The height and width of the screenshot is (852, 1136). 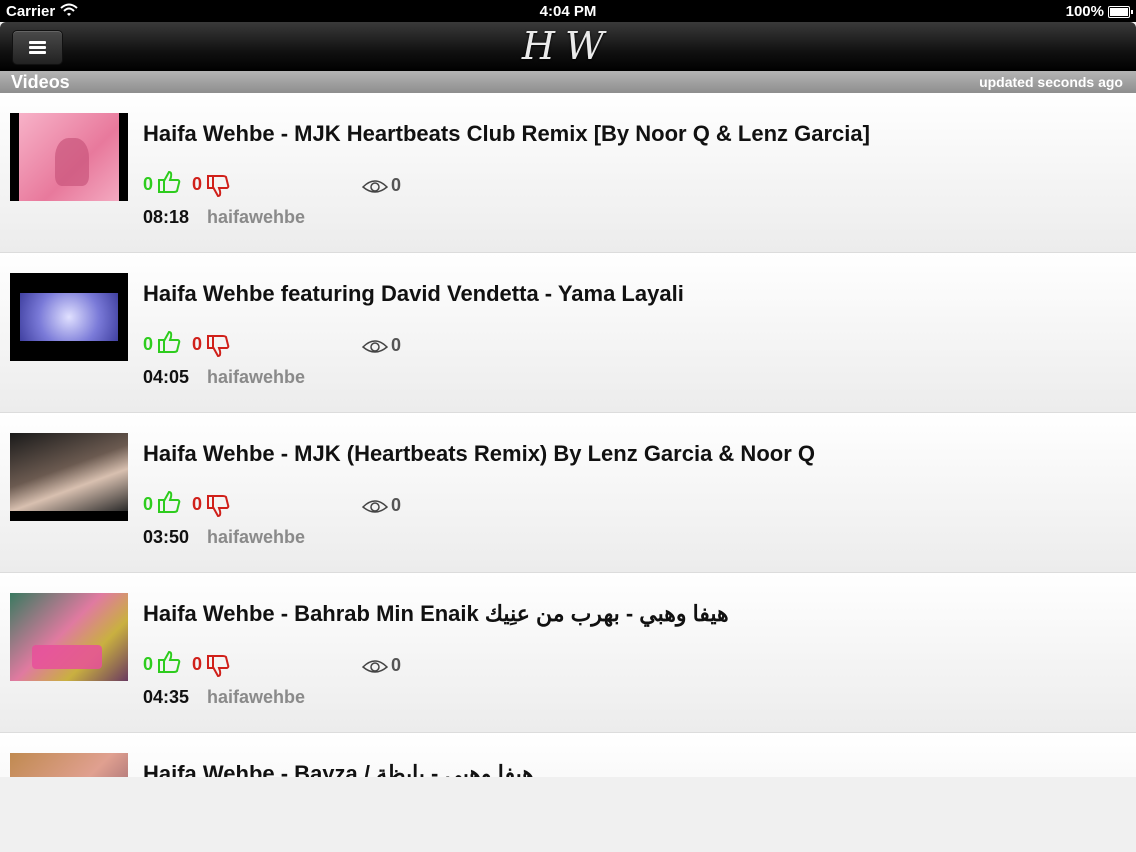 What do you see at coordinates (166, 377) in the screenshot?
I see `video-duration: 04:05` at bounding box center [166, 377].